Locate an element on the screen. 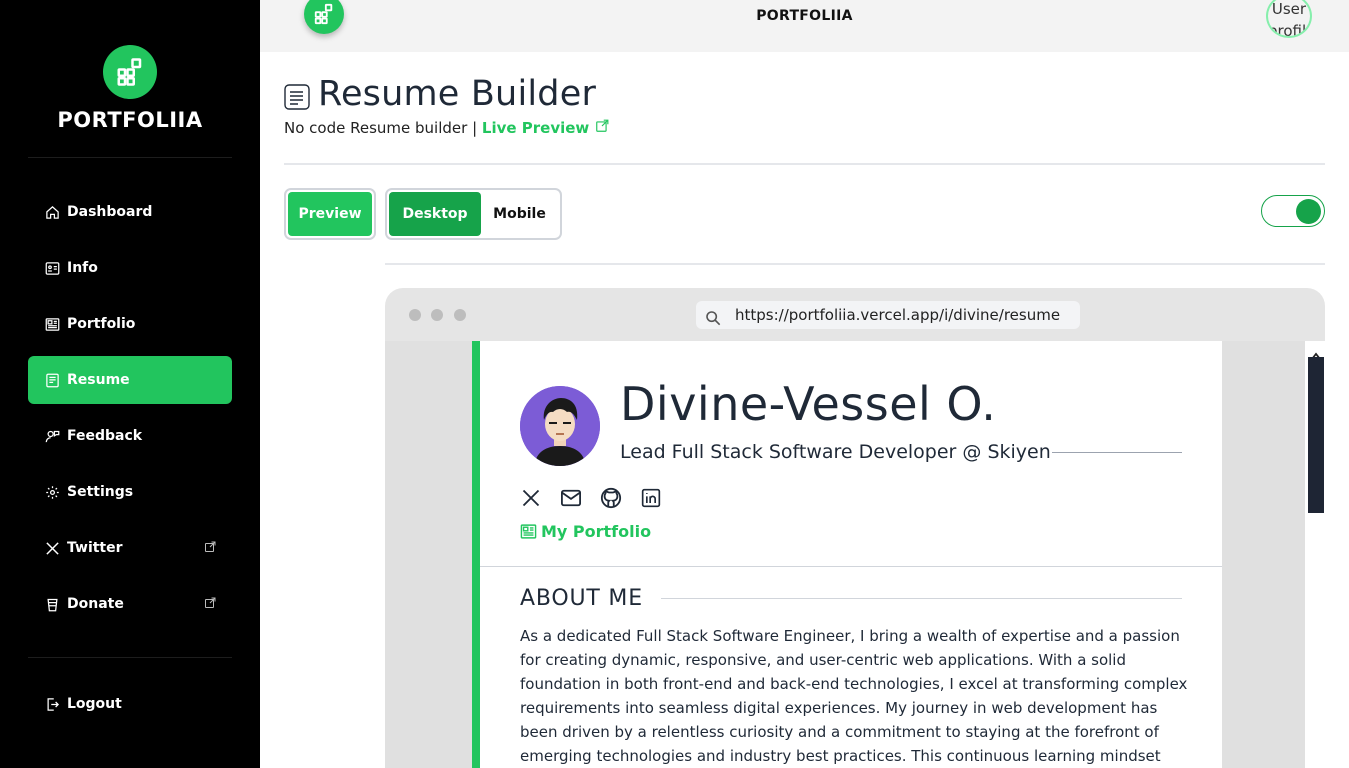 The width and height of the screenshot is (1349, 768). sidebar-item-resume: Resume is located at coordinates (130, 380).